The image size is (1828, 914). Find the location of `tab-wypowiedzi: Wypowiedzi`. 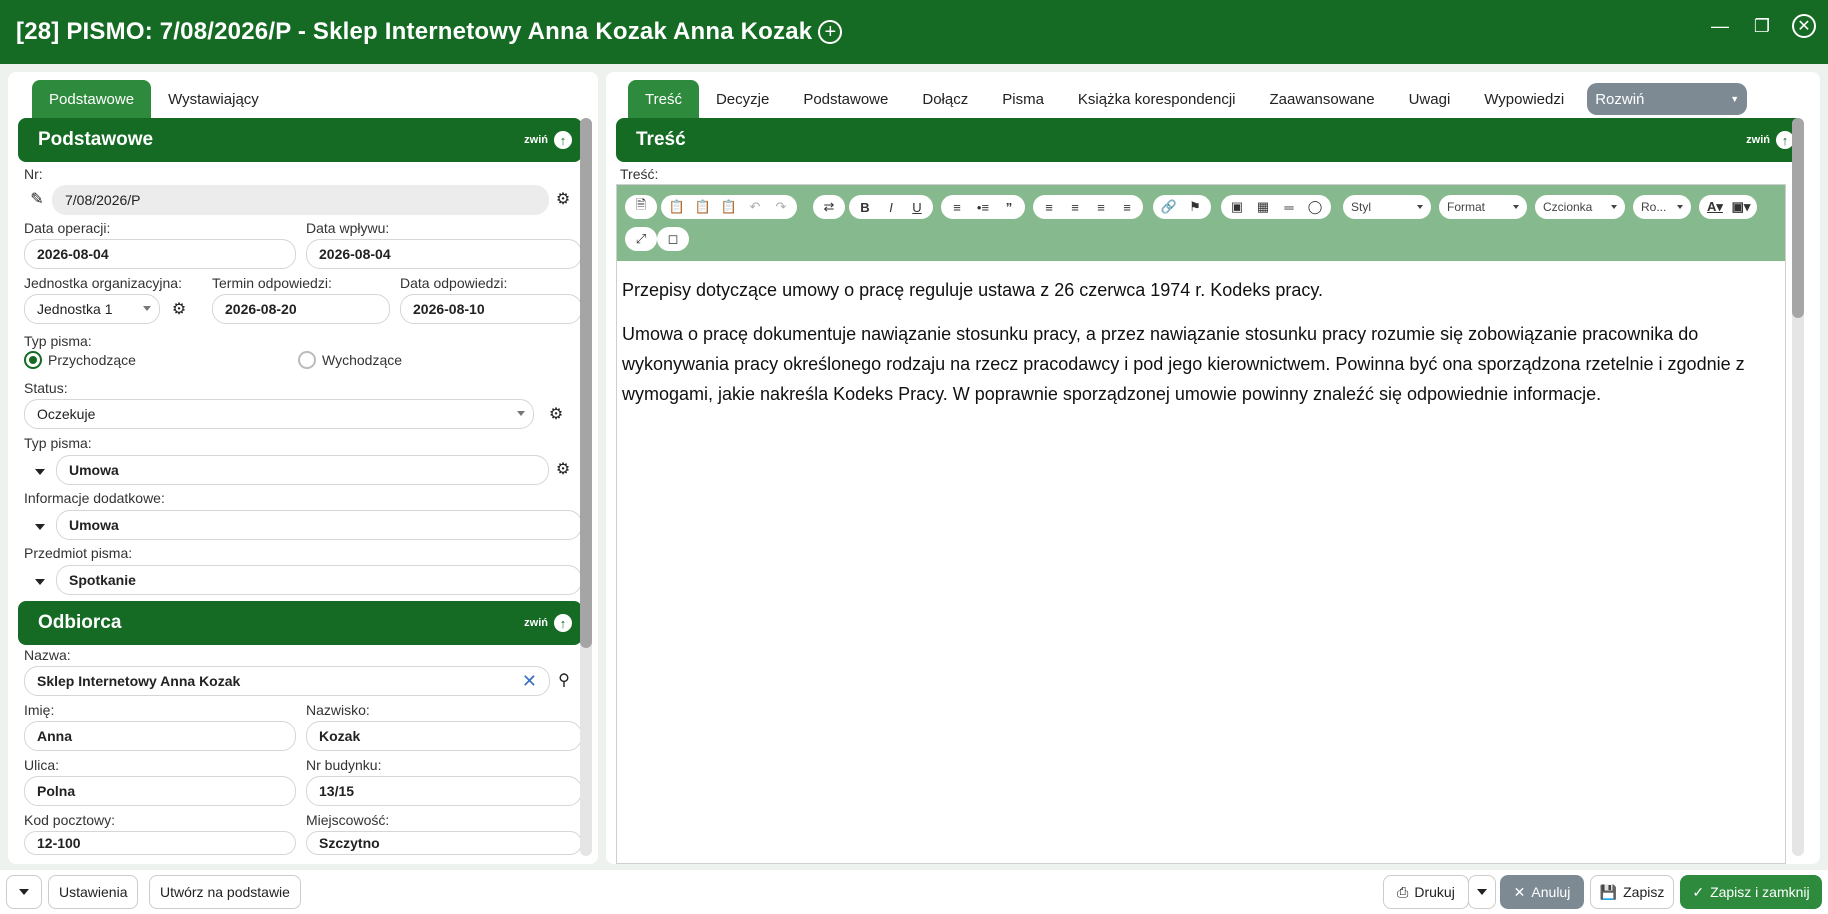

tab-wypowiedzi: Wypowiedzi is located at coordinates (1524, 99).